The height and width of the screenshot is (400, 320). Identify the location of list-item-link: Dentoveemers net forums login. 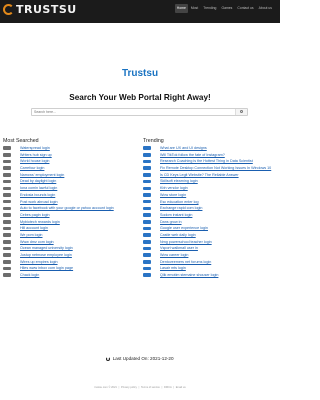
(185, 262).